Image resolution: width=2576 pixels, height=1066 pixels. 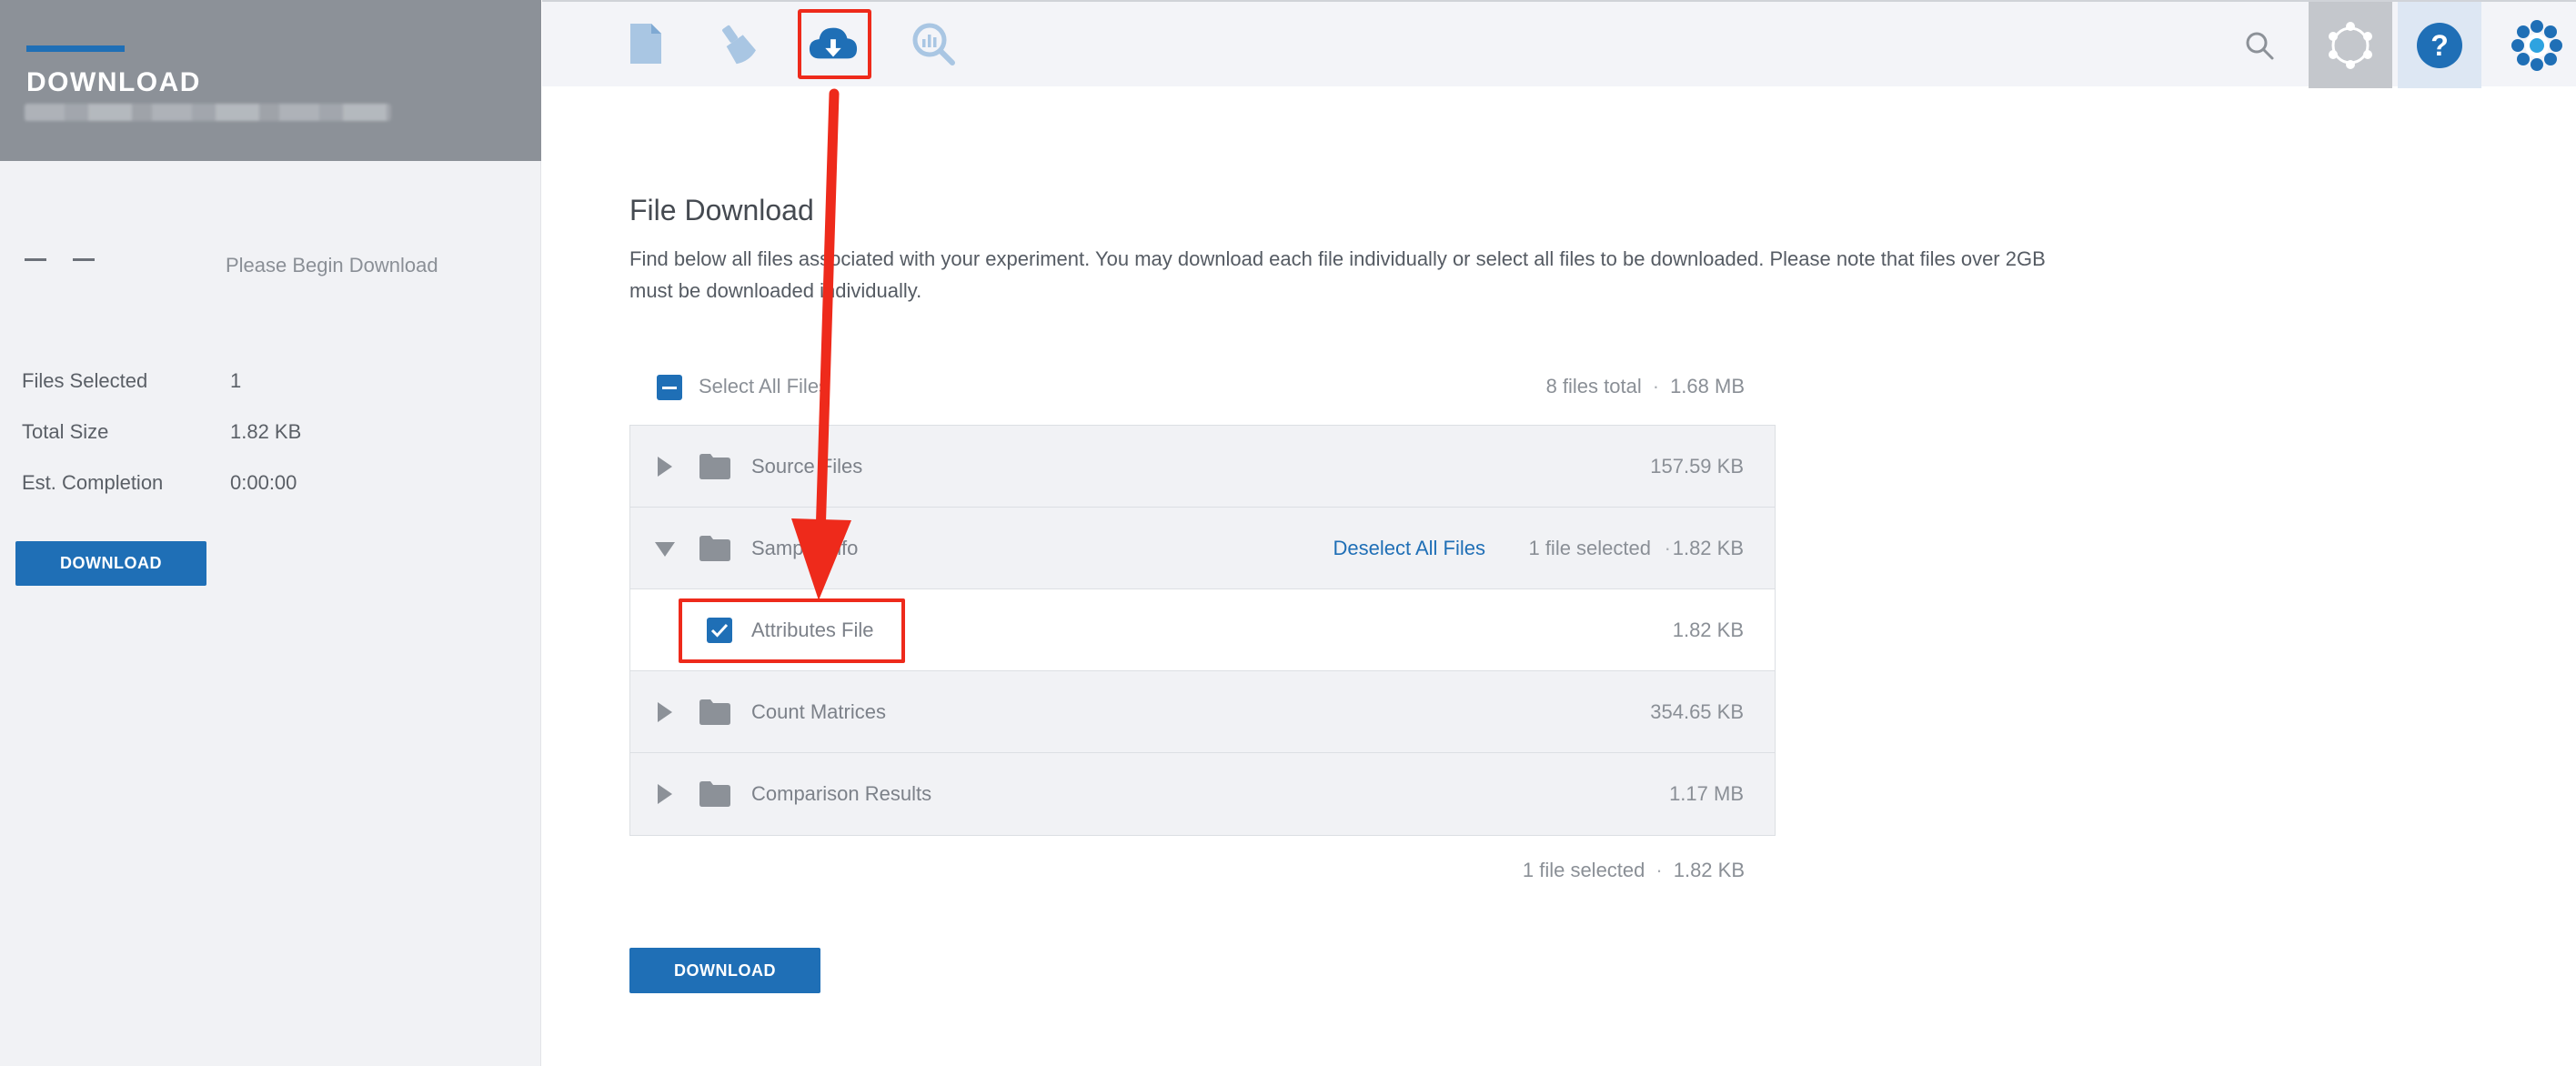 I want to click on folder-label: Comparison Results, so click(x=841, y=793).